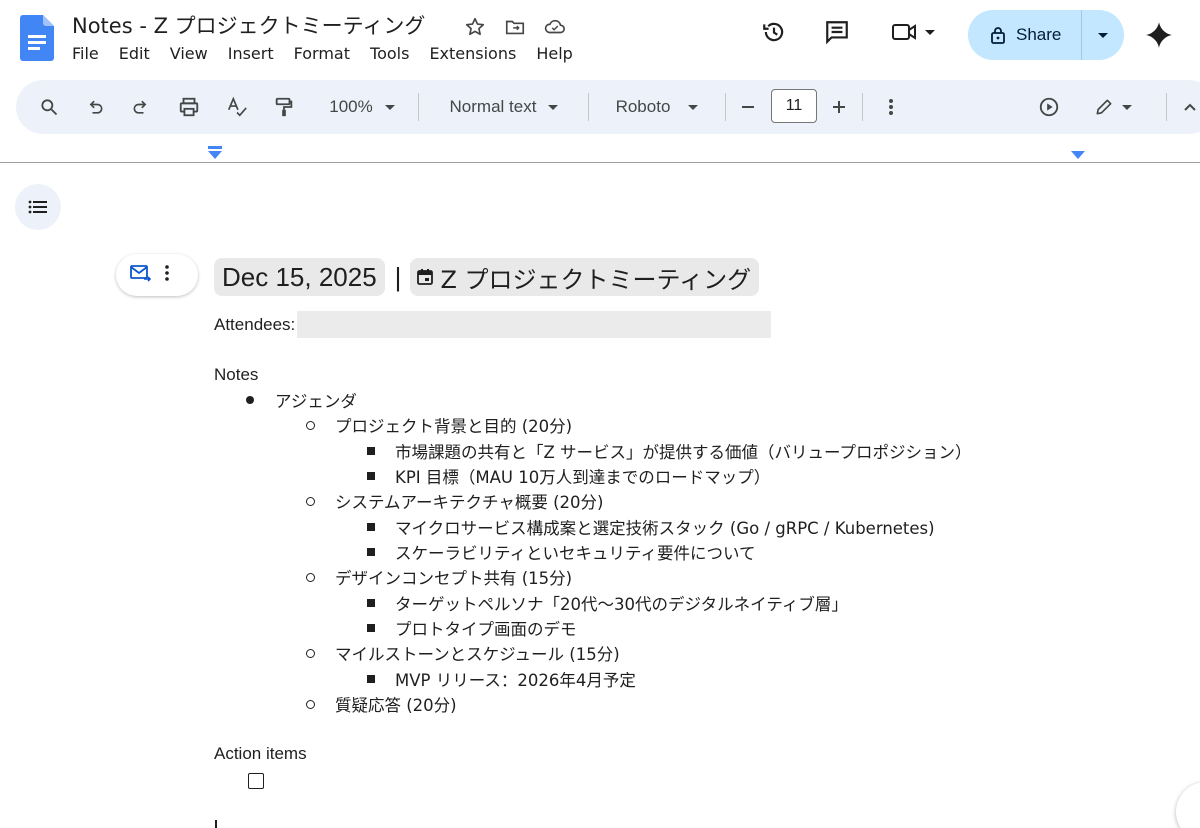  I want to click on present-play-icon, so click(1049, 107).